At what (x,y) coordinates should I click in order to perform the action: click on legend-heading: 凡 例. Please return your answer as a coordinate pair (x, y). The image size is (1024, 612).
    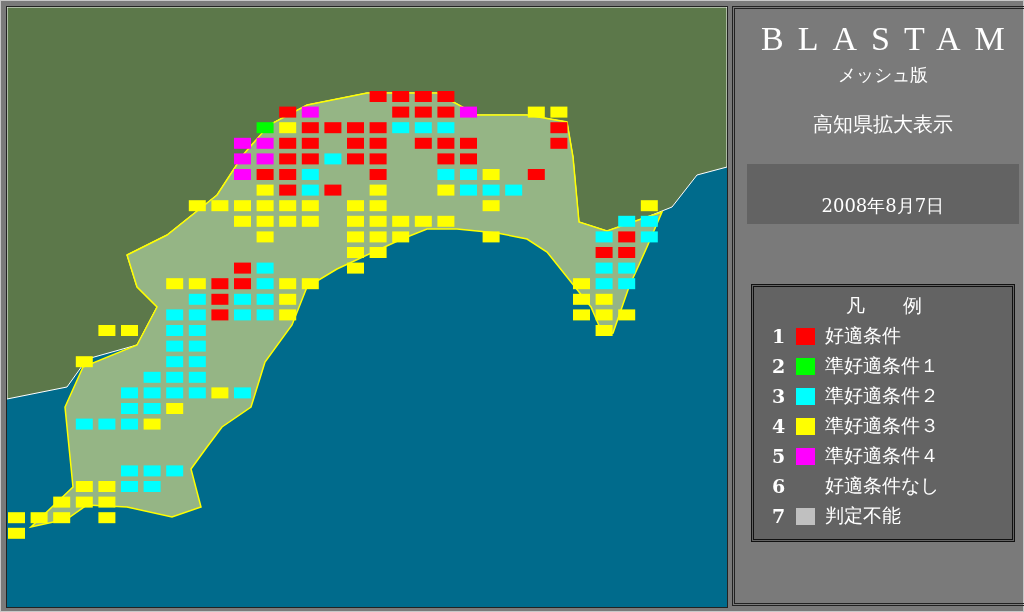
    Looking at the image, I should click on (883, 305).